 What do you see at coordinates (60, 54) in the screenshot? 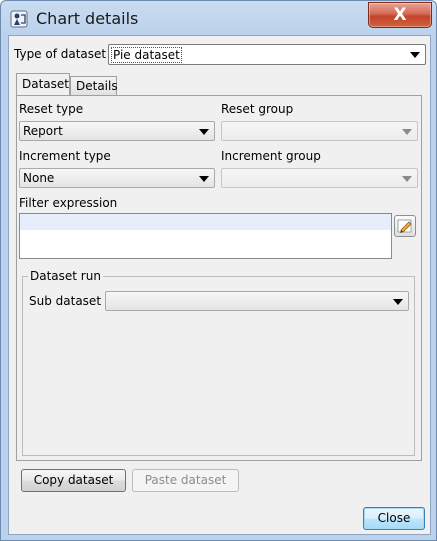
I see `dataset-type-label: Type of dataset` at bounding box center [60, 54].